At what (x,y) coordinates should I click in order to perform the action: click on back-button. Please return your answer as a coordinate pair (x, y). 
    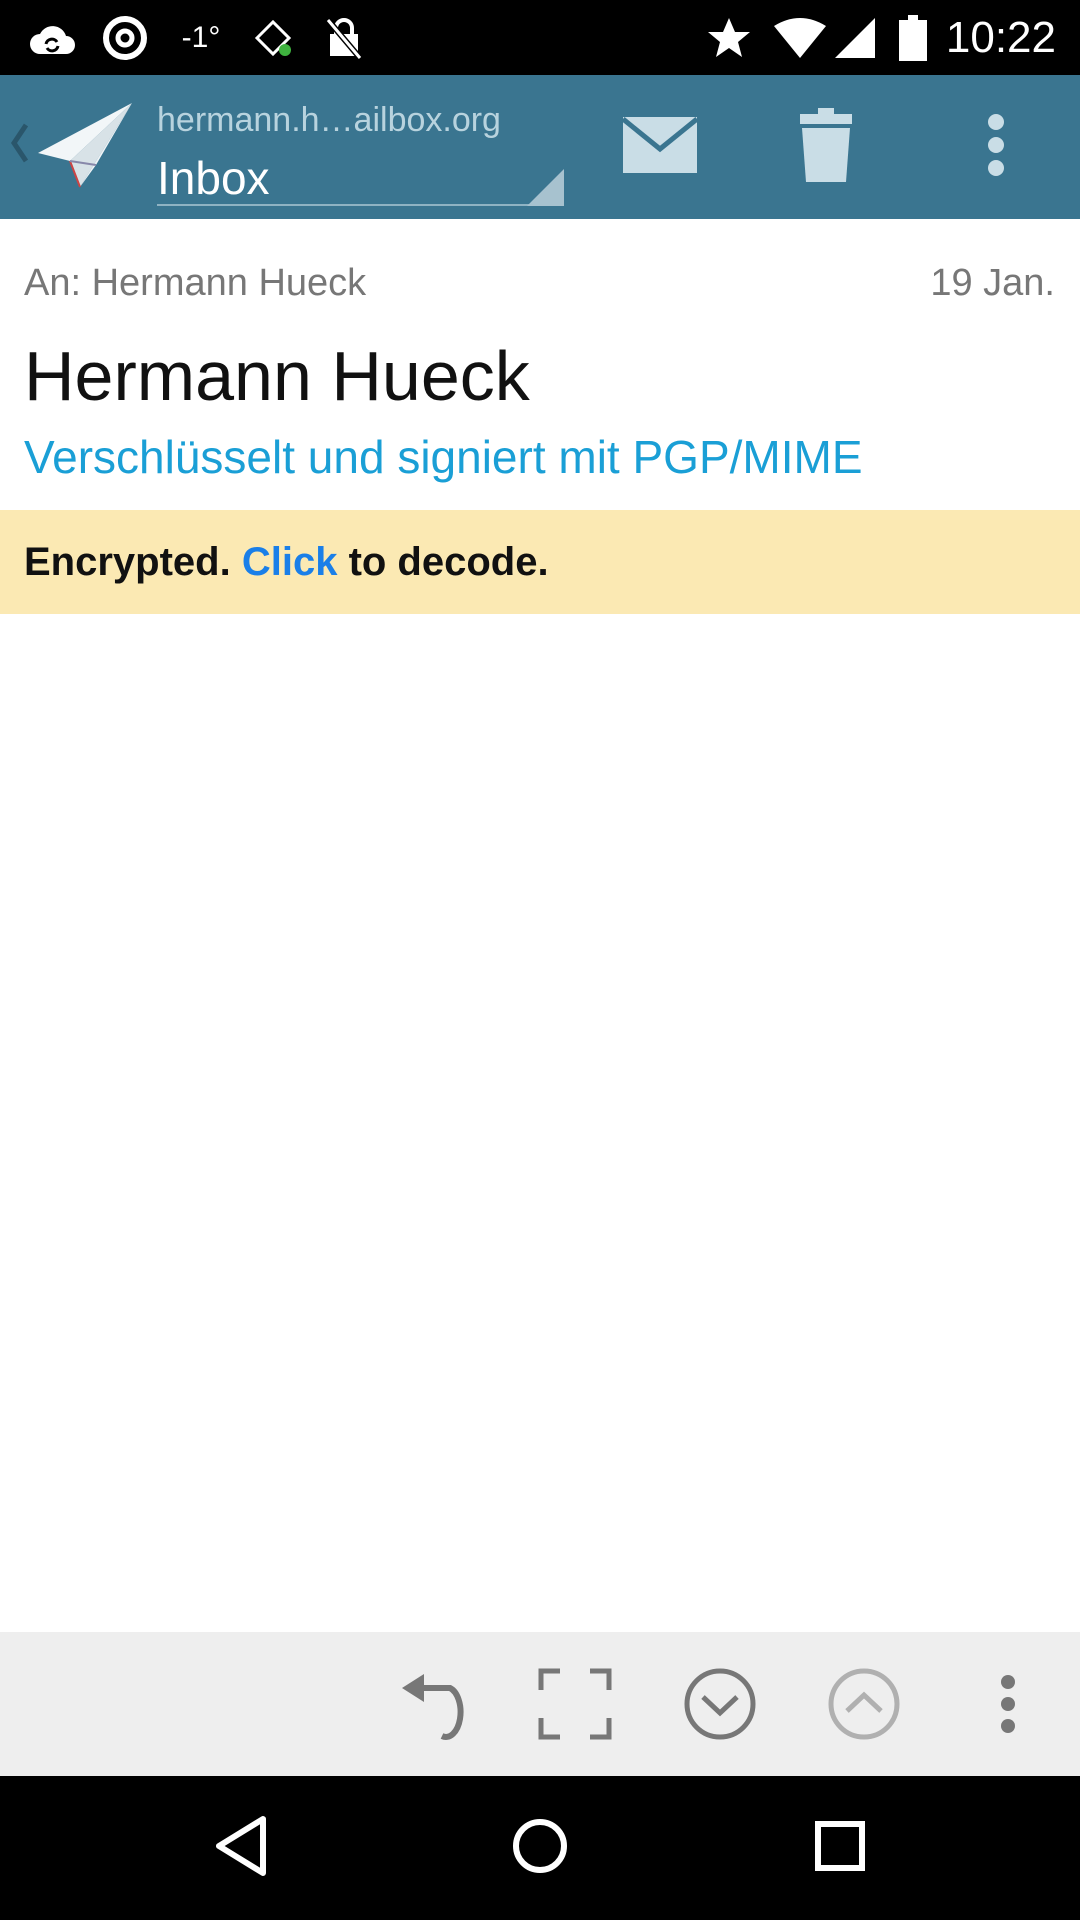
    Looking at the image, I should click on (241, 1848).